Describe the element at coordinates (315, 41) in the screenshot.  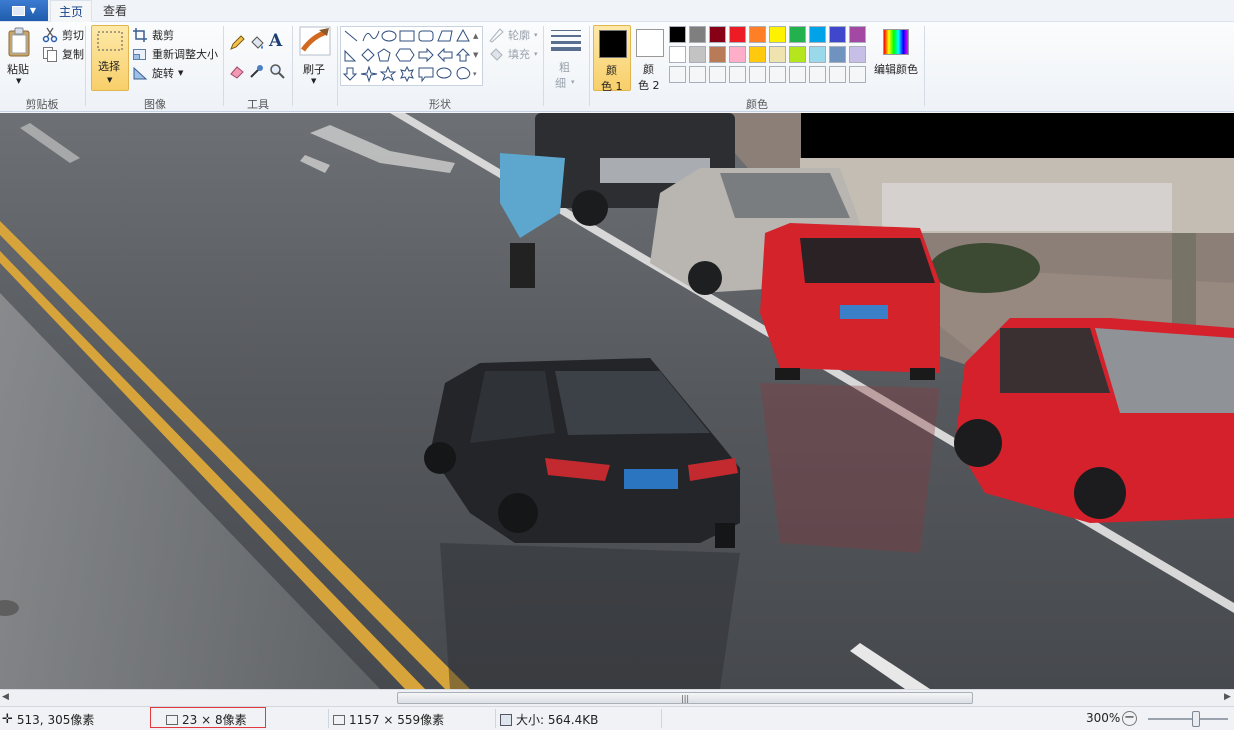
I see `brush-icon` at that location.